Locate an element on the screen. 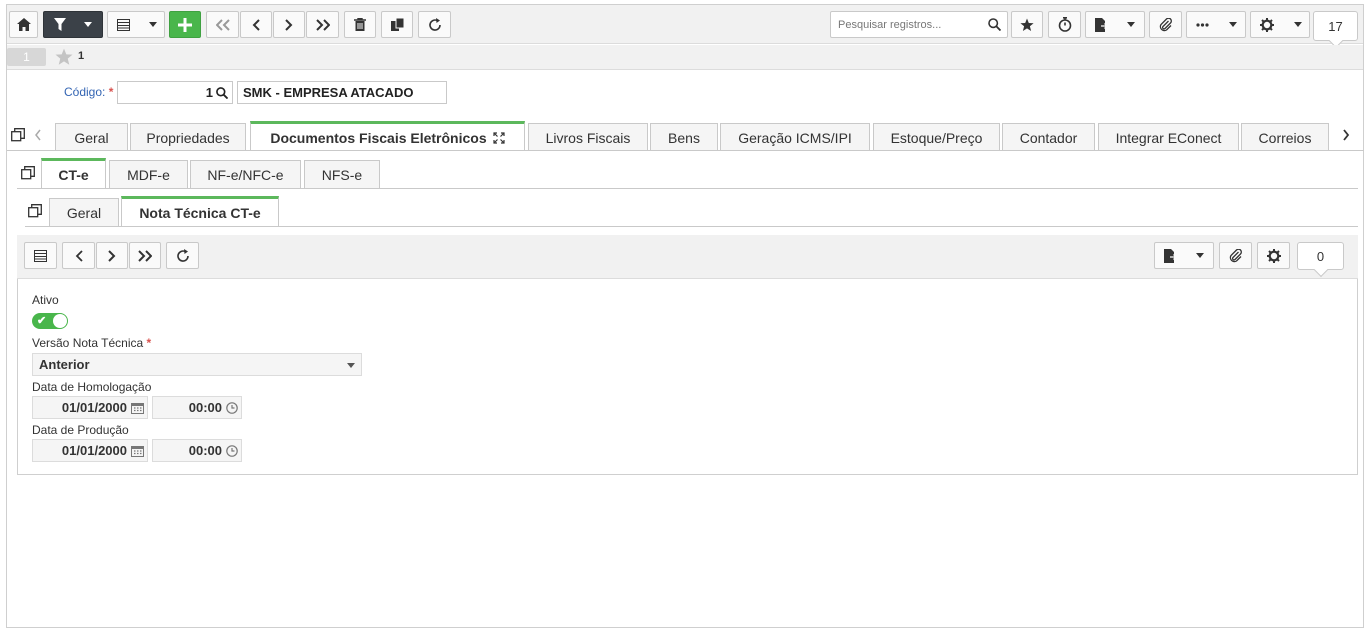 This screenshot has width=1364, height=630. tab-correios: Correios is located at coordinates (1285, 137).